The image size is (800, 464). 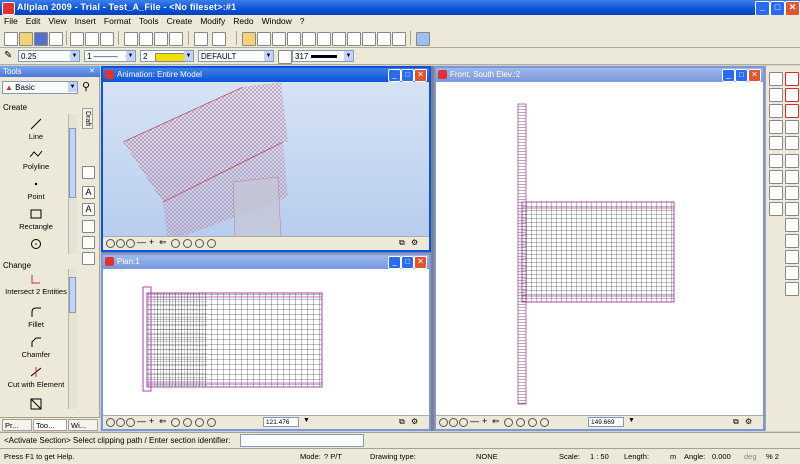 I want to click on column-icon, so click(x=792, y=193).